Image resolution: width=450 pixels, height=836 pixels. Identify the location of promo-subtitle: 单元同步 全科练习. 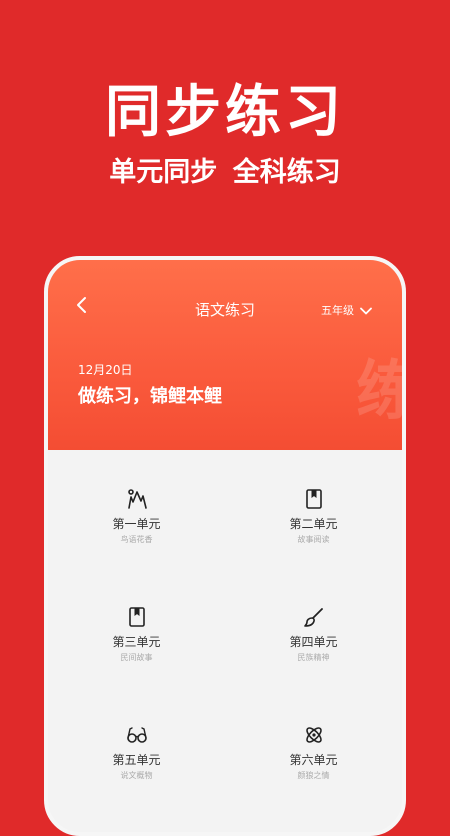
(225, 172).